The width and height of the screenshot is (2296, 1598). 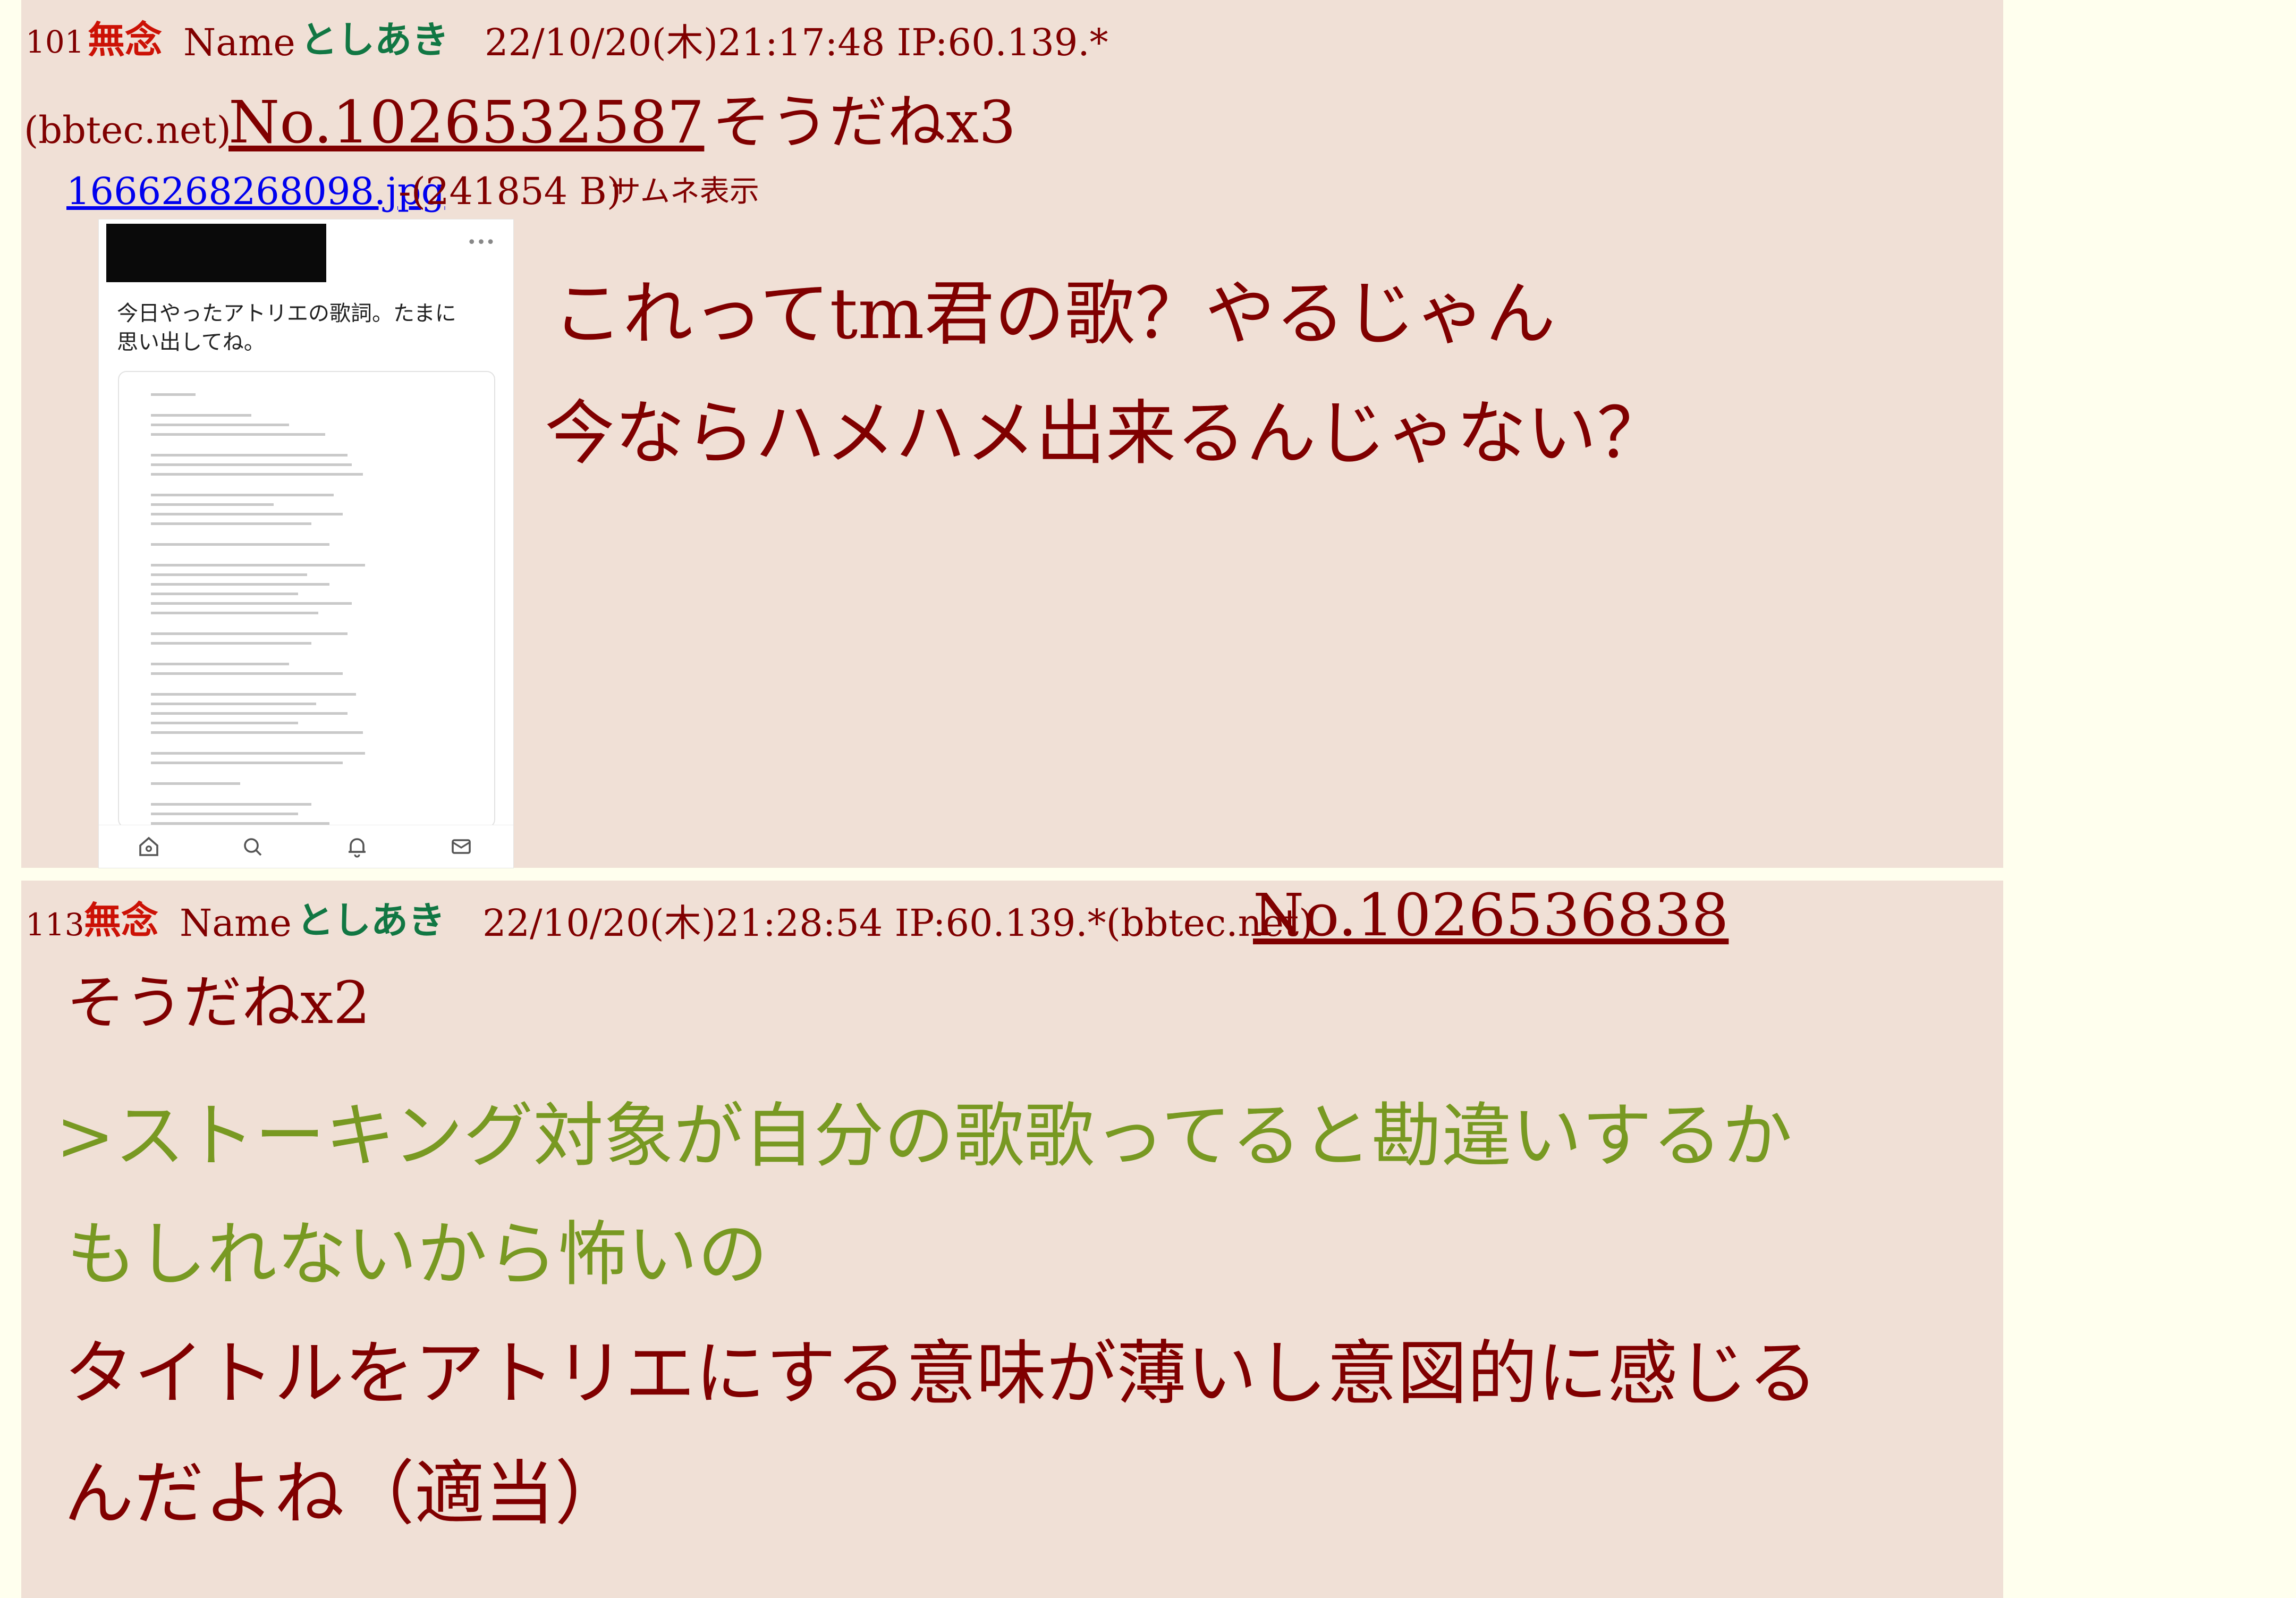 What do you see at coordinates (344, 1494) in the screenshot?
I see `post-body-line: んだよね（適当）` at bounding box center [344, 1494].